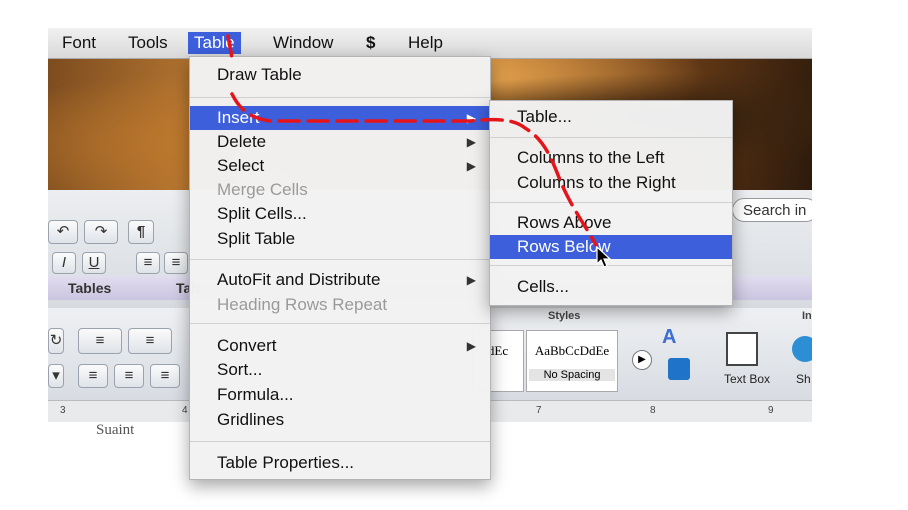  What do you see at coordinates (129, 376) in the screenshot?
I see `justify2-icon: ≡` at bounding box center [129, 376].